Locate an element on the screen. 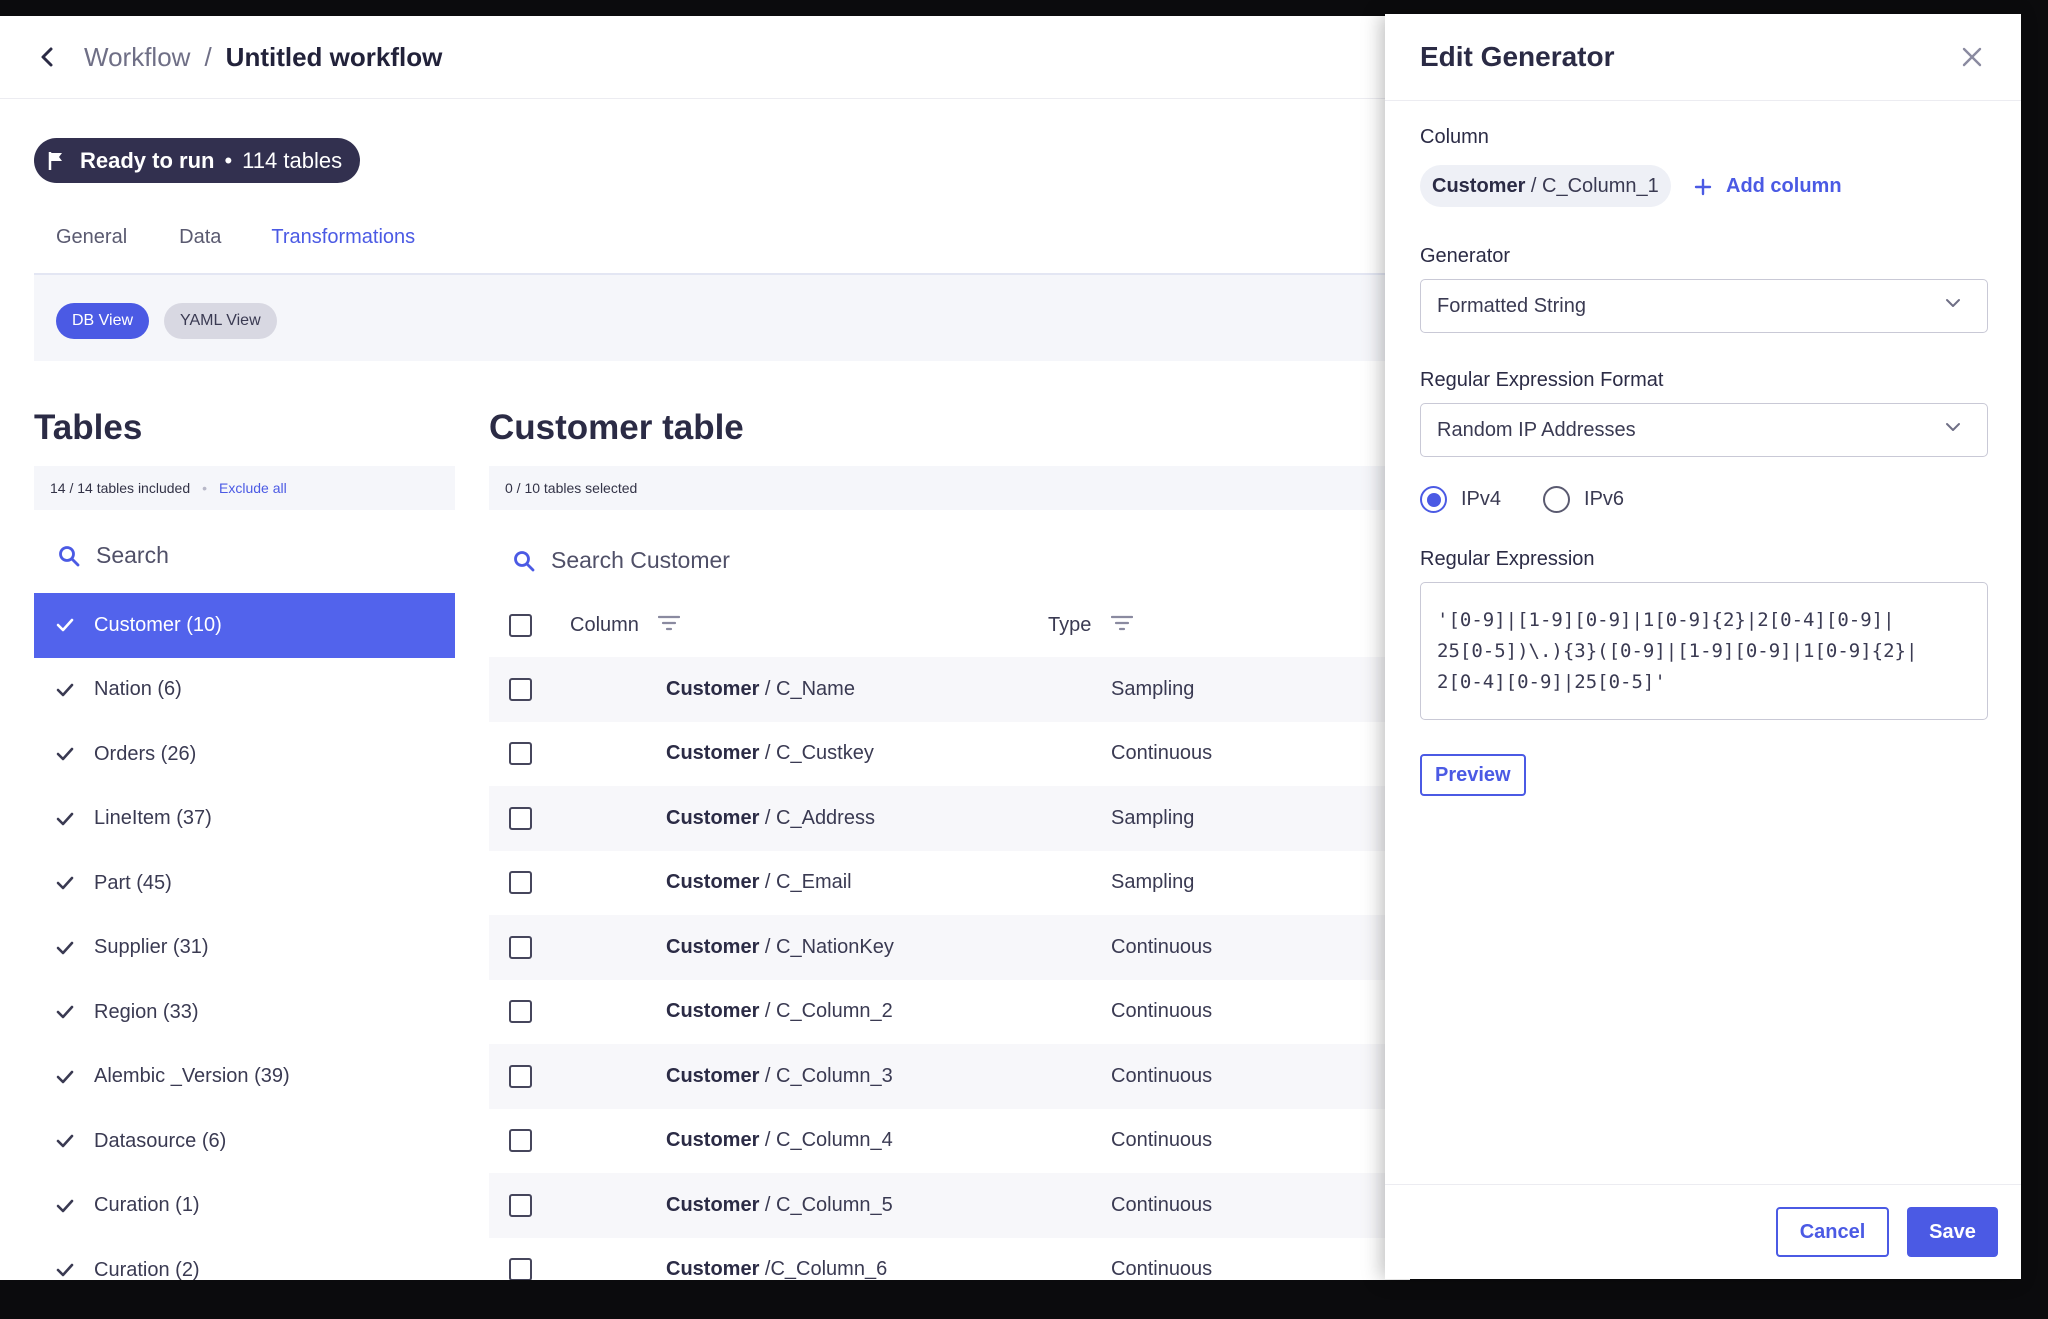 The image size is (2048, 1319). column-header: Column is located at coordinates (625, 625).